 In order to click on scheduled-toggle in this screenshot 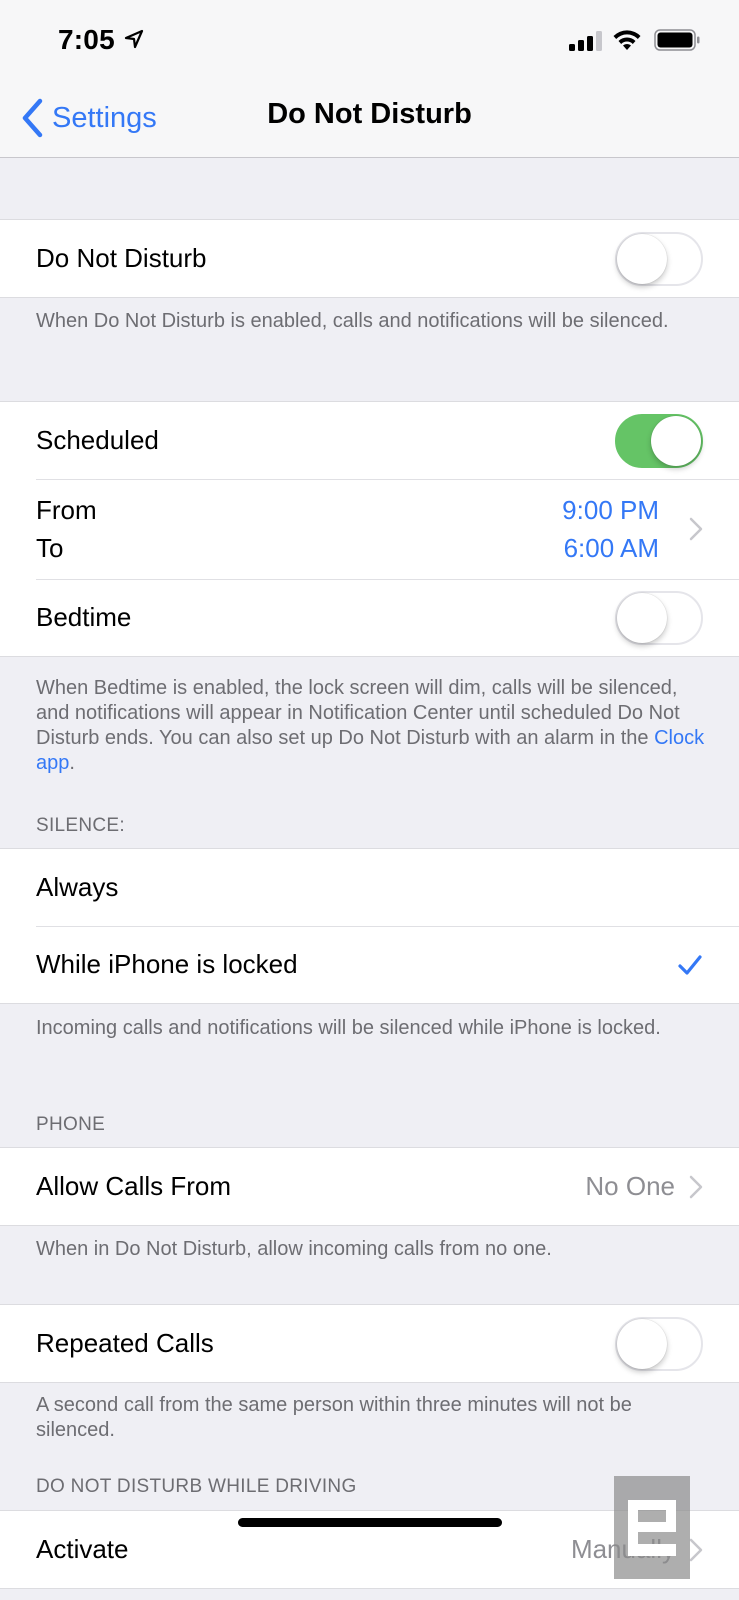, I will do `click(659, 440)`.